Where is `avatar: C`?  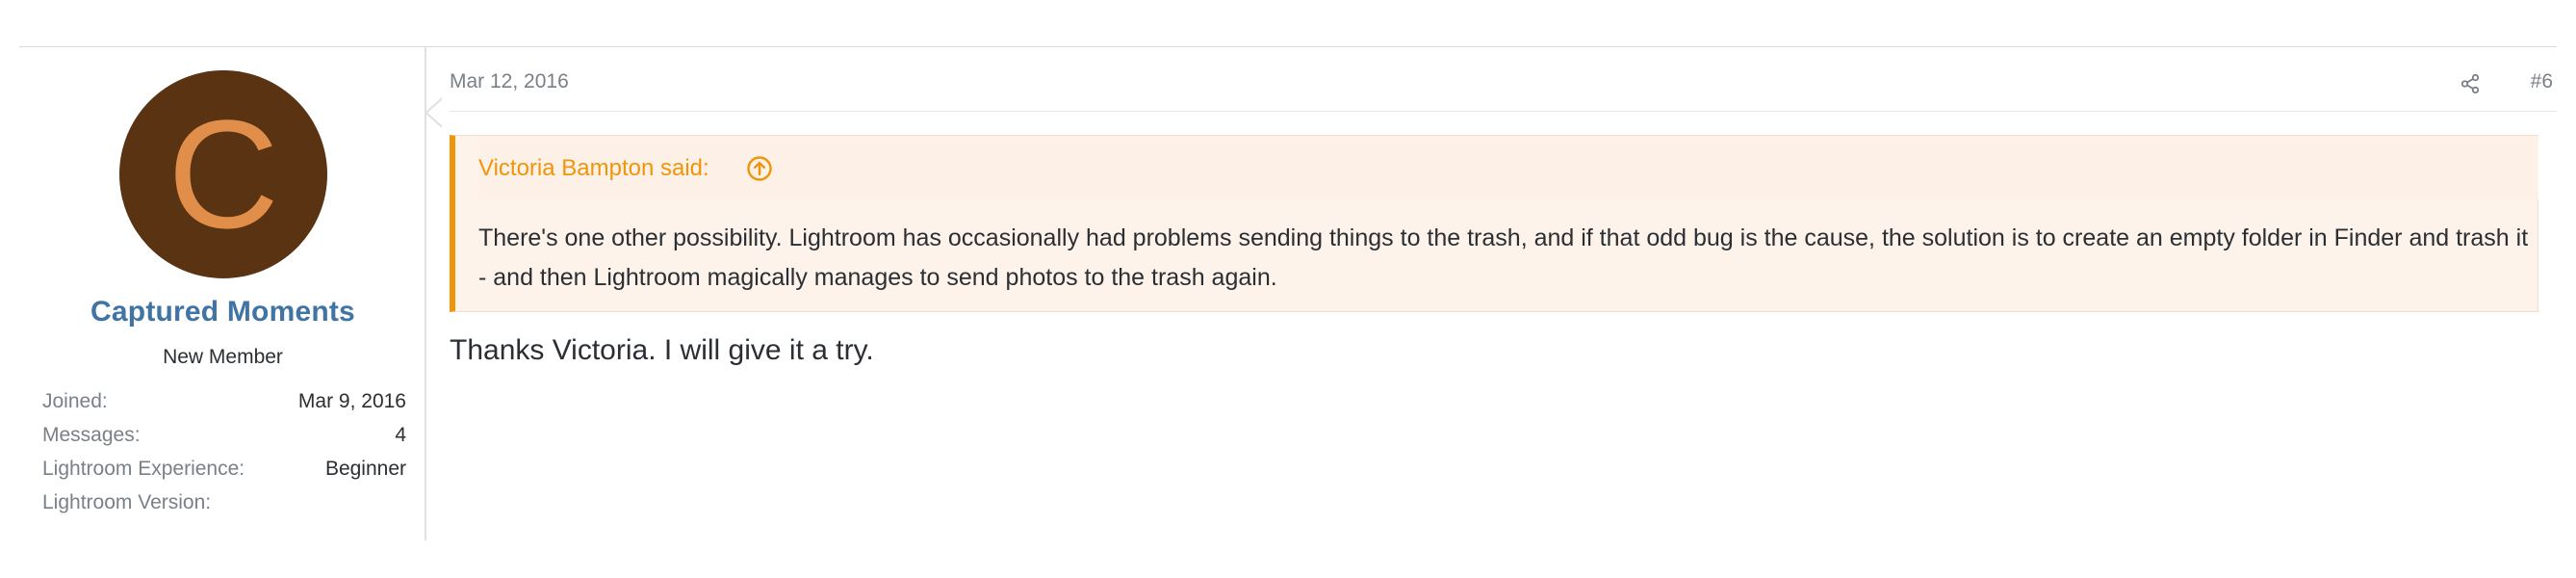 avatar: C is located at coordinates (223, 174).